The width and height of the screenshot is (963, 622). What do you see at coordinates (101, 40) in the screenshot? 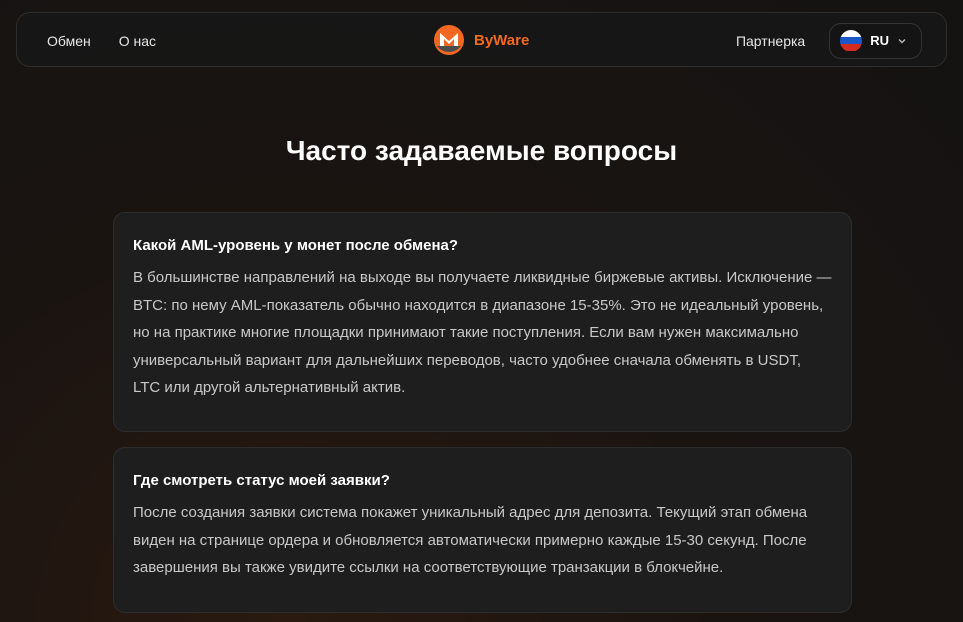
I see `nav-left-links: Обмен О нас` at bounding box center [101, 40].